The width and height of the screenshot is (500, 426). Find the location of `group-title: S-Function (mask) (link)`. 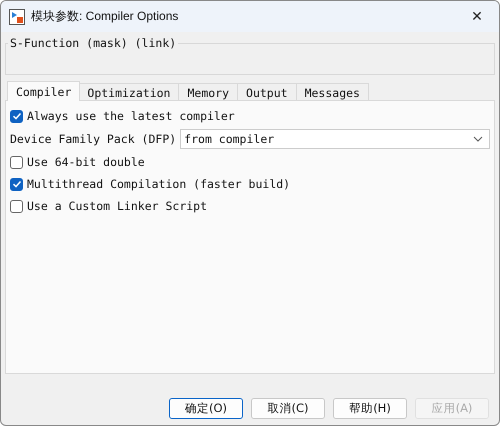

group-title: S-Function (mask) (link) is located at coordinates (93, 43).